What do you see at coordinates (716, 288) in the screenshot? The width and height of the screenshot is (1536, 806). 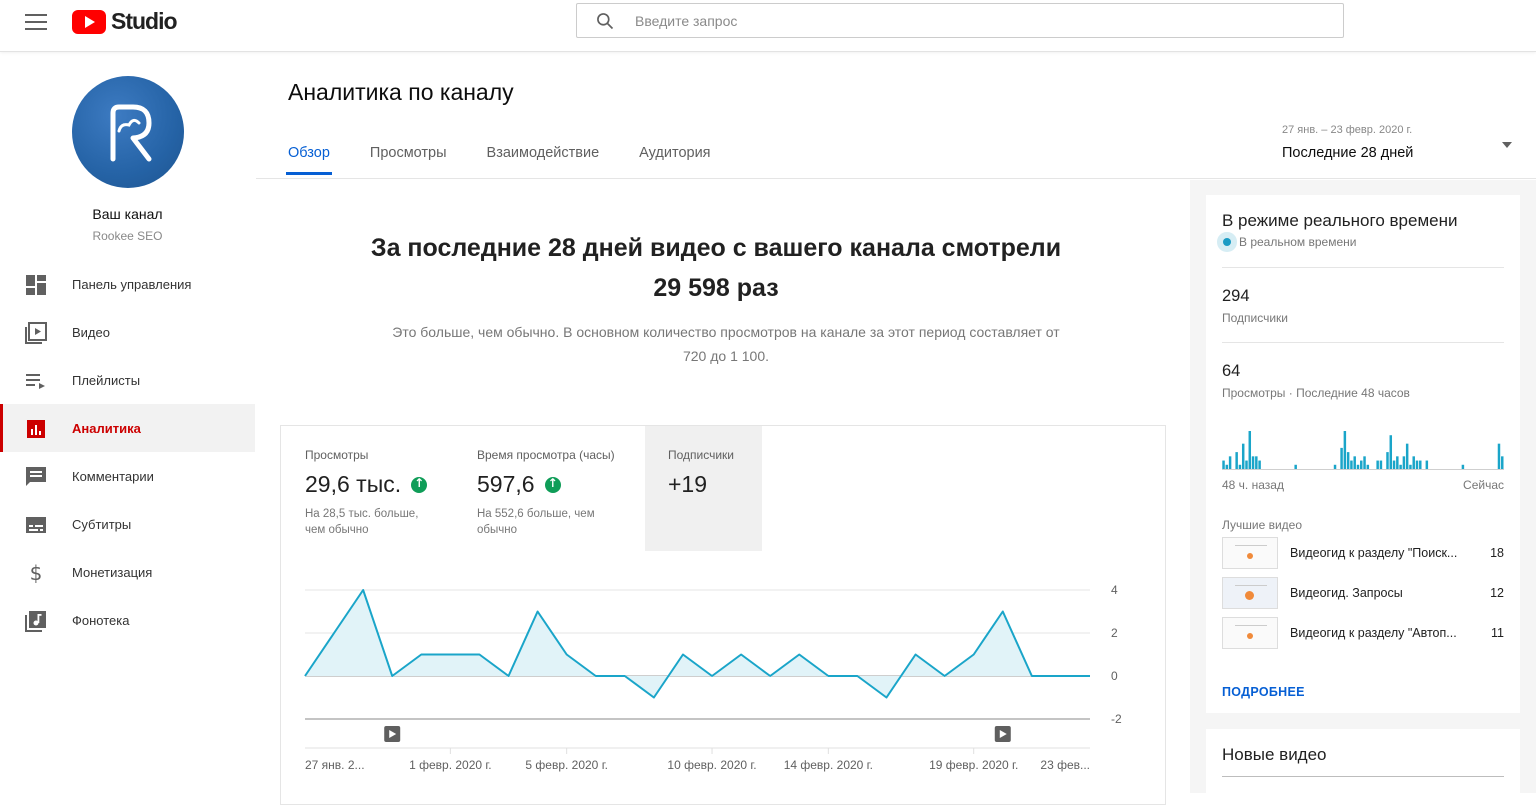 I see `summary-headline-line: 29 598 раз` at bounding box center [716, 288].